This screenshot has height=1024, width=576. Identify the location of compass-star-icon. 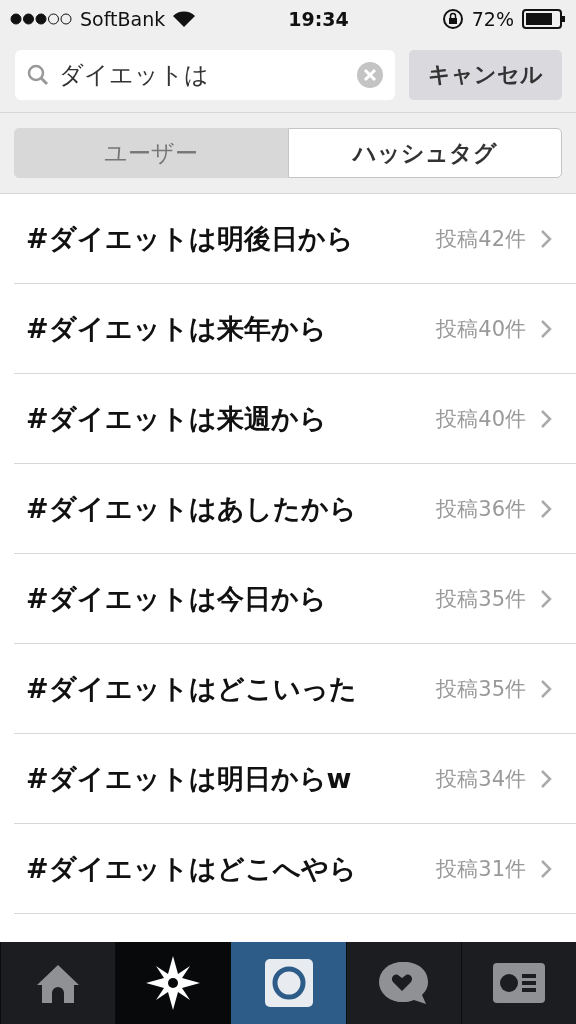
(173, 983).